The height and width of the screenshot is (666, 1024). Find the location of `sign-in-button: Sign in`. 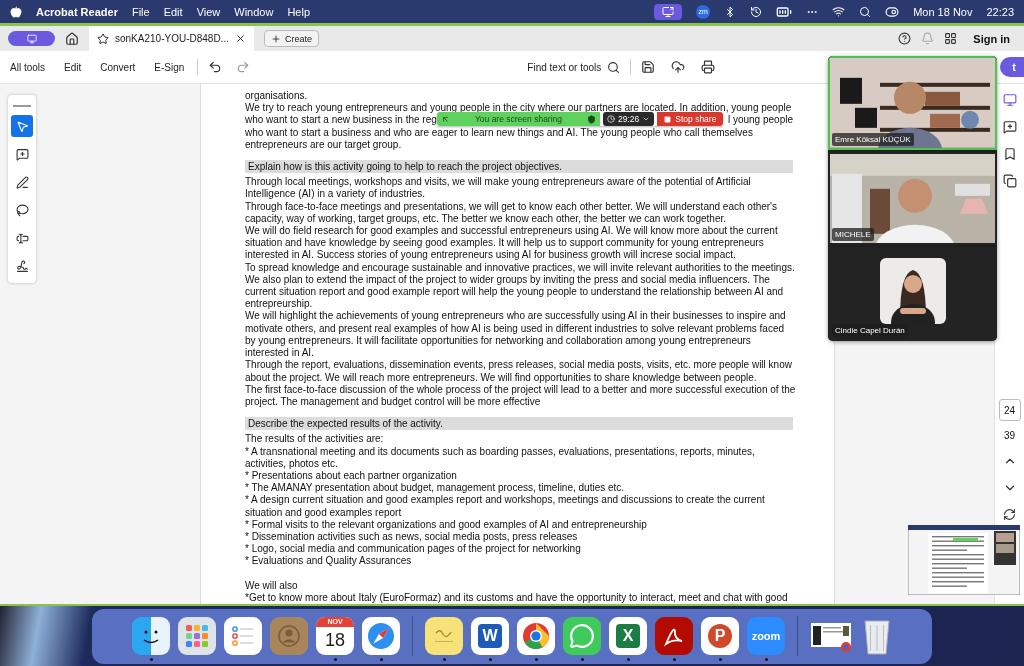

sign-in-button: Sign in is located at coordinates (991, 38).